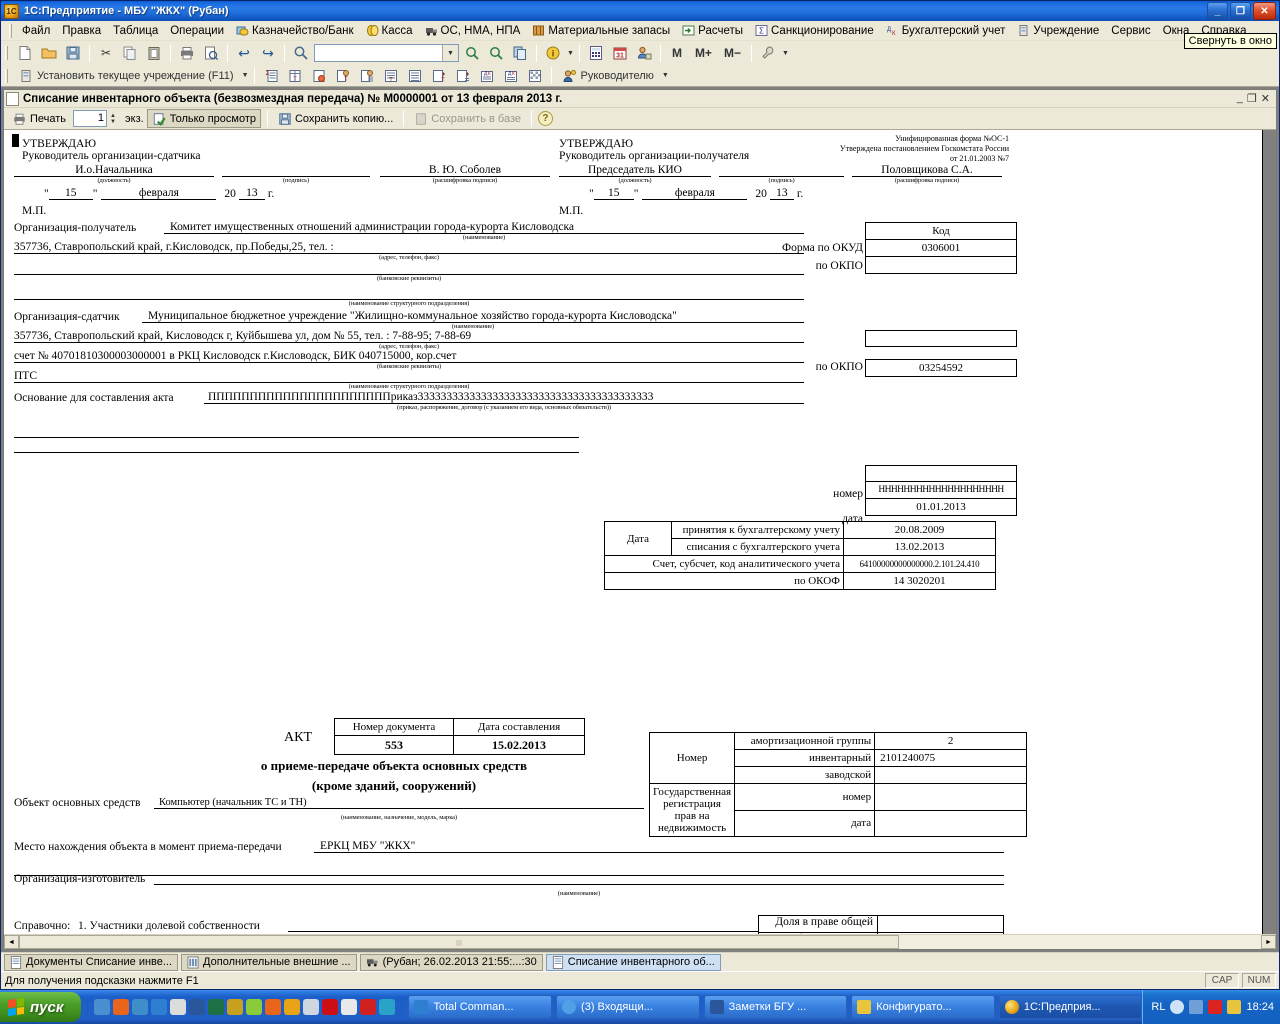 The image size is (1280, 1024). I want to click on menu-item-service: Сервис, so click(1130, 31).